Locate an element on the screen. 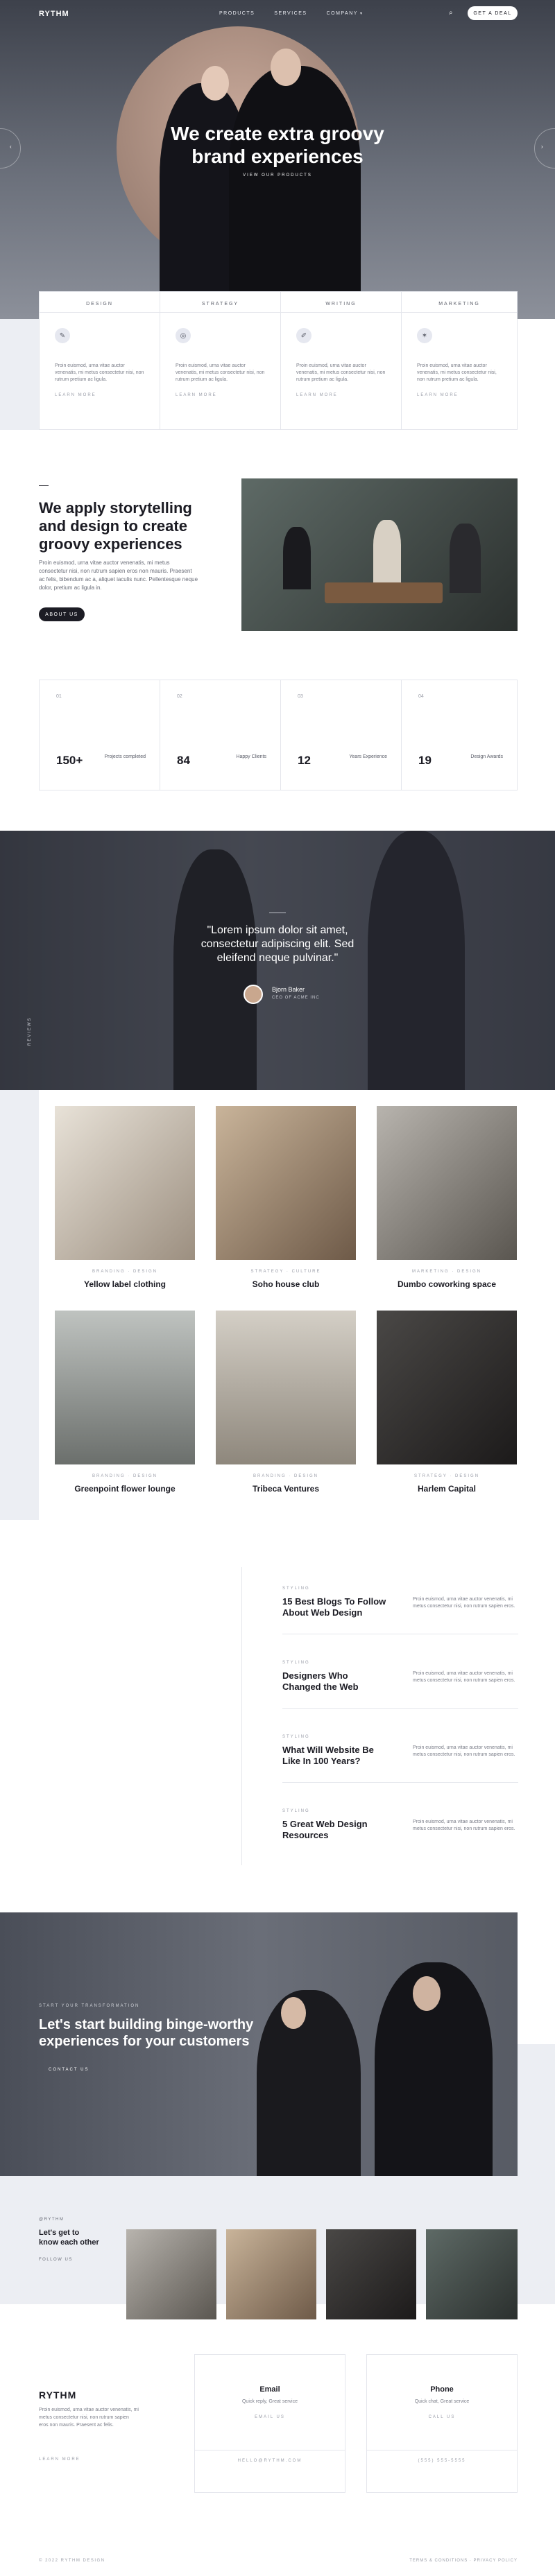 This screenshot has width=555, height=2576. hero-button: VIEW OUR PRODUCTS is located at coordinates (277, 175).